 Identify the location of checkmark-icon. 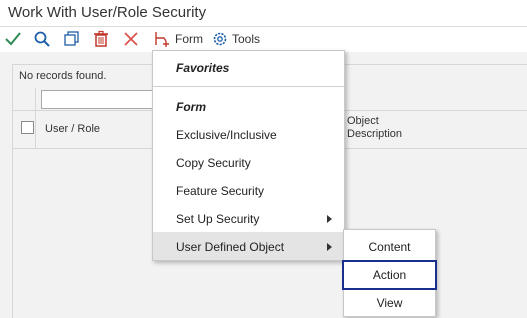
(13, 39).